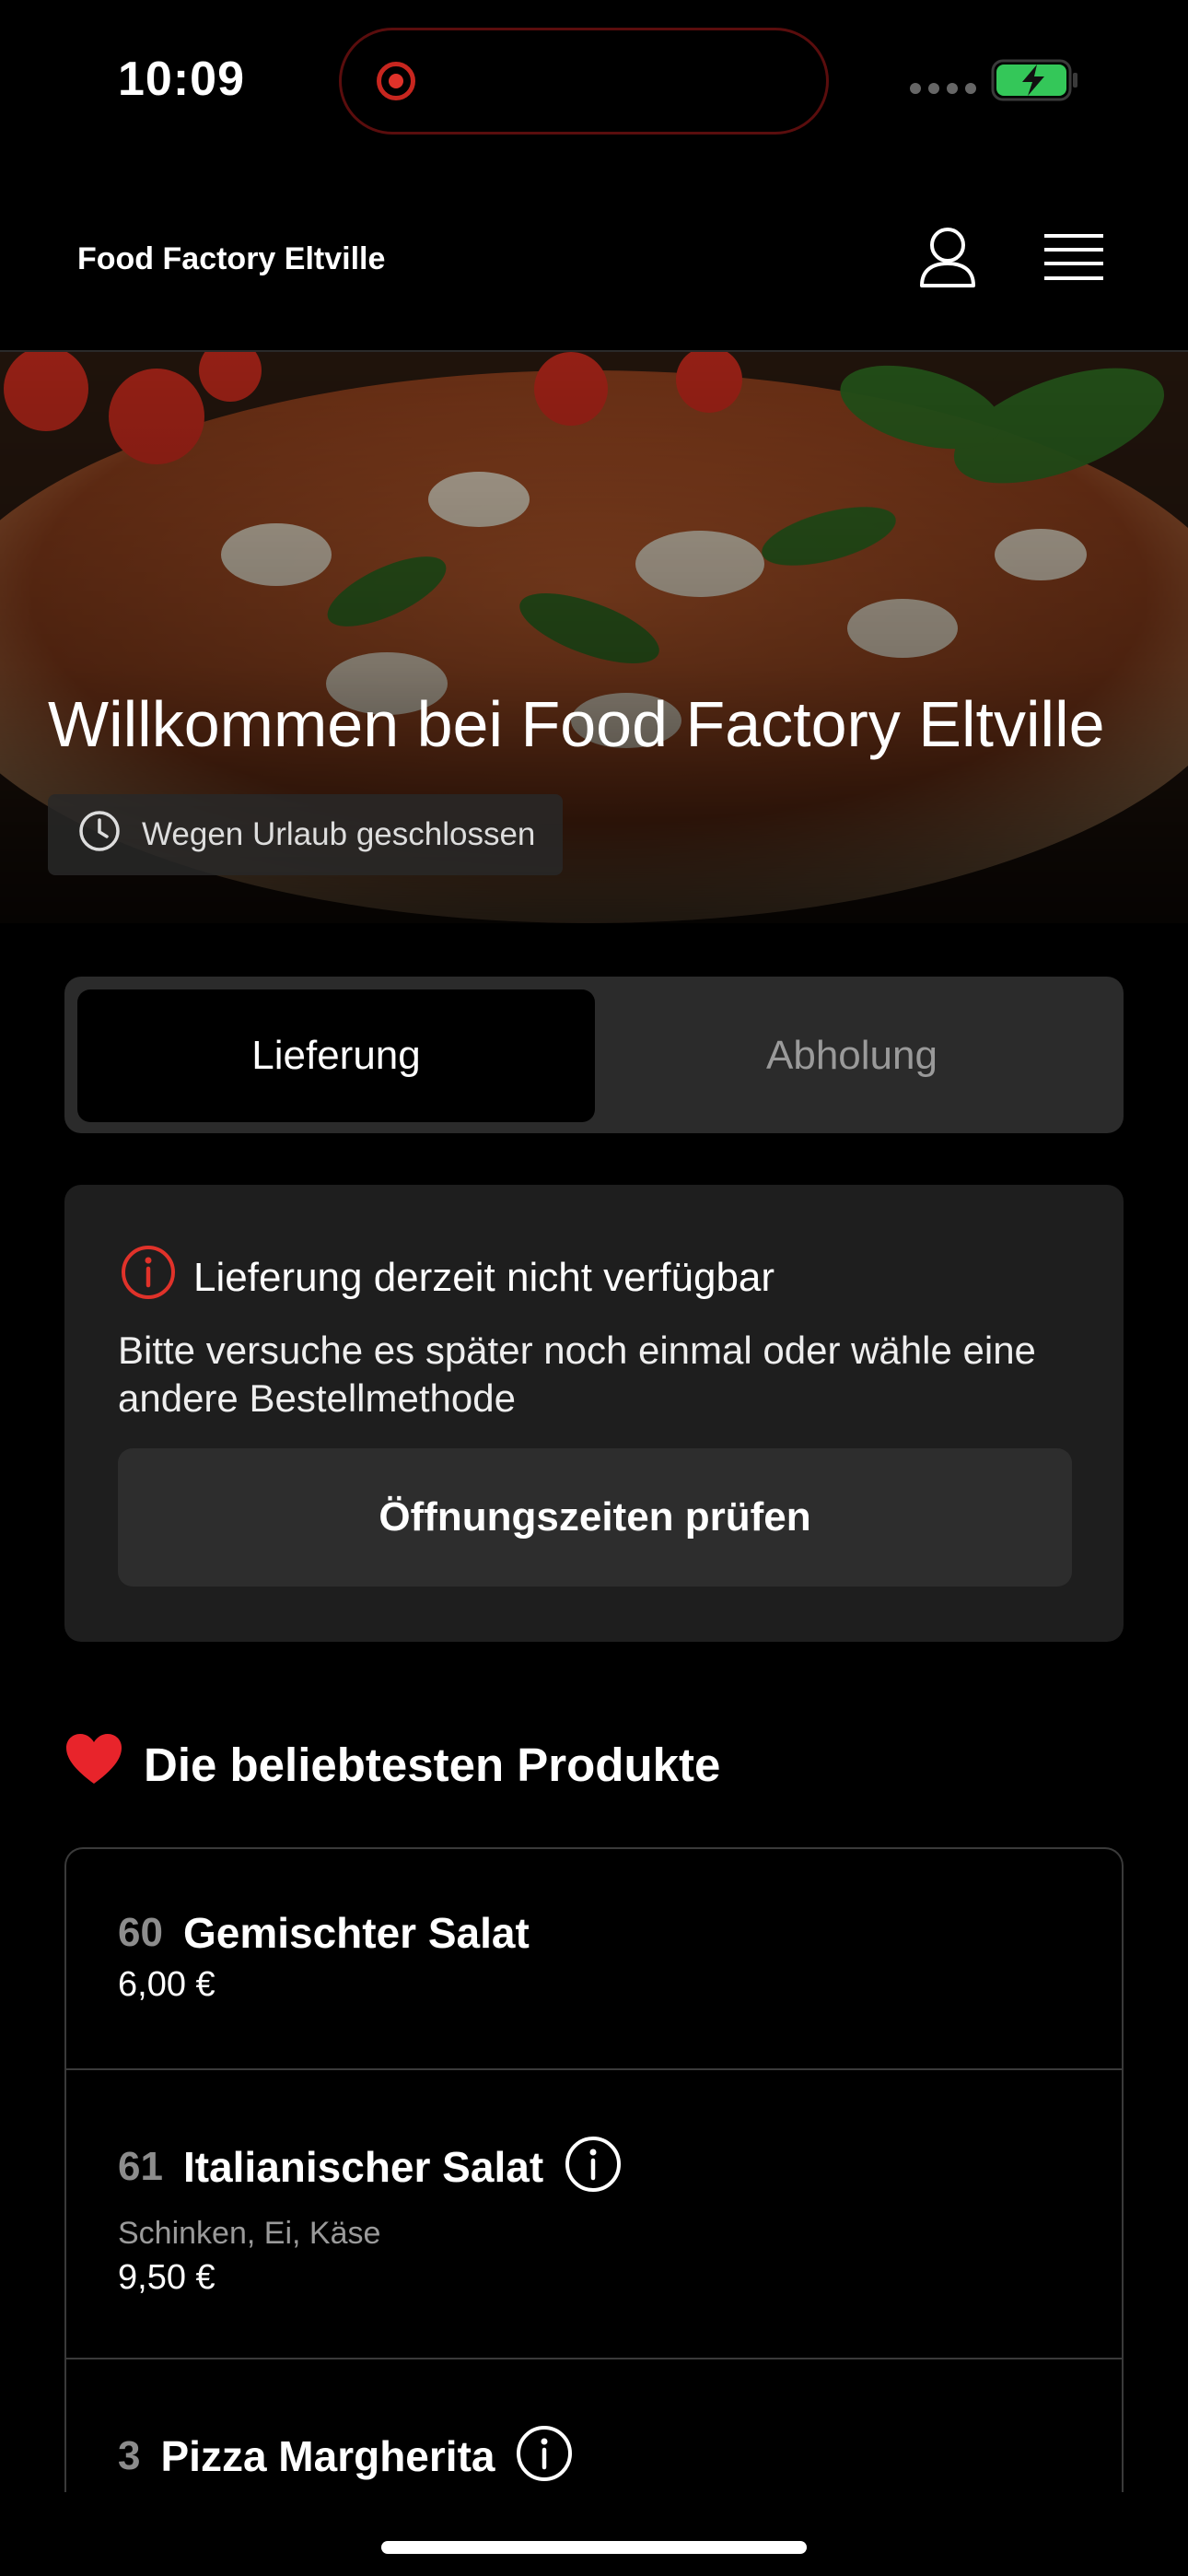 The width and height of the screenshot is (1188, 2576). Describe the element at coordinates (93, 1765) in the screenshot. I see `heart-icon` at that location.